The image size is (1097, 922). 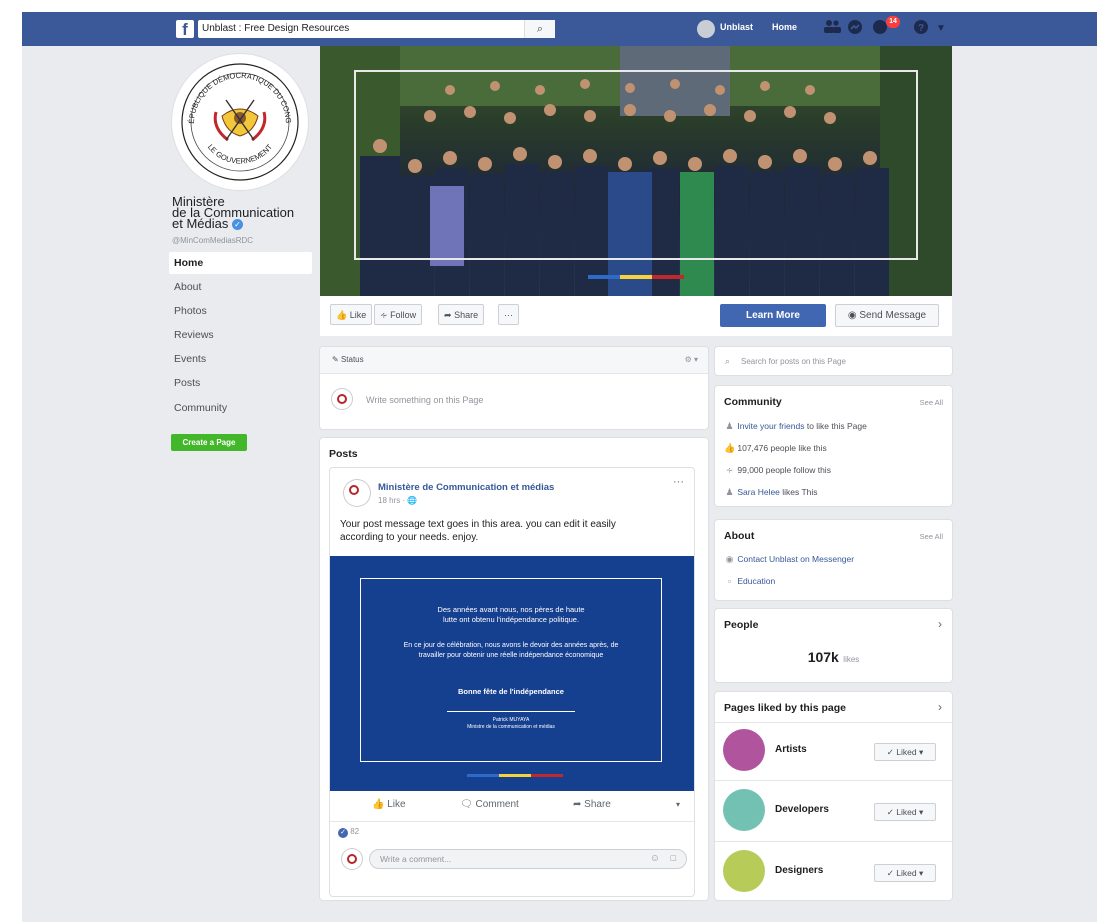 I want to click on post-share-label: Share, so click(x=597, y=804).